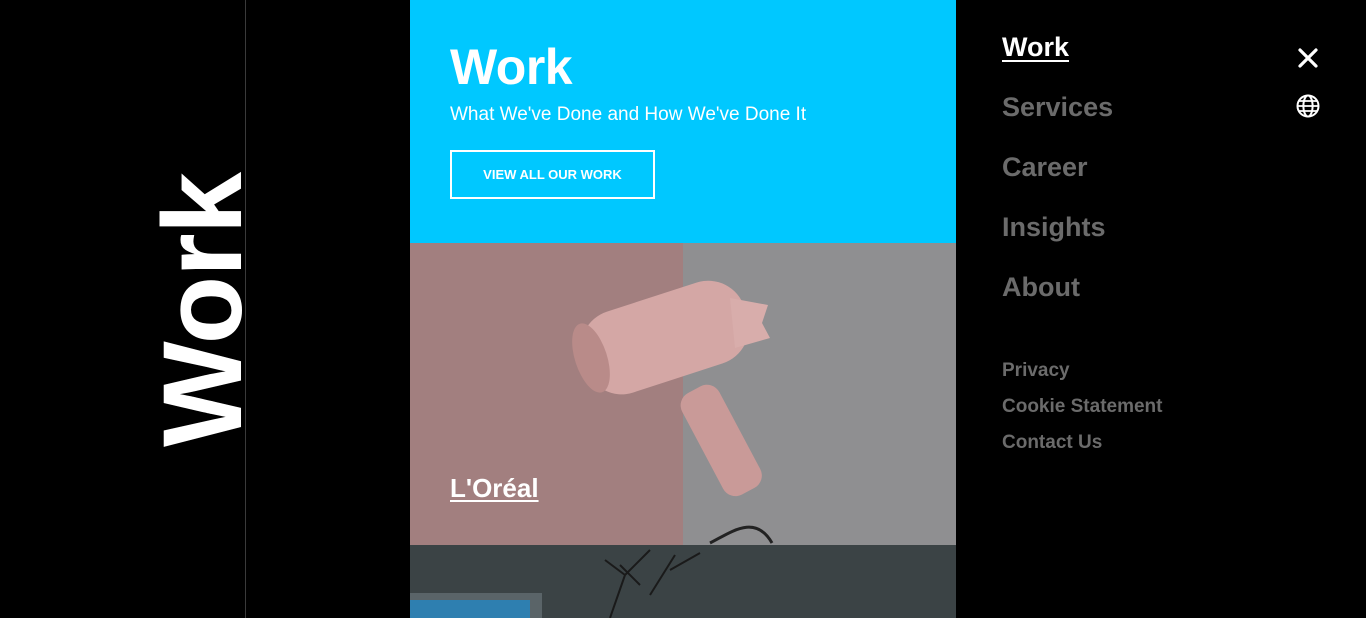  I want to click on footer-link-privacy: Privacy, so click(1036, 371).